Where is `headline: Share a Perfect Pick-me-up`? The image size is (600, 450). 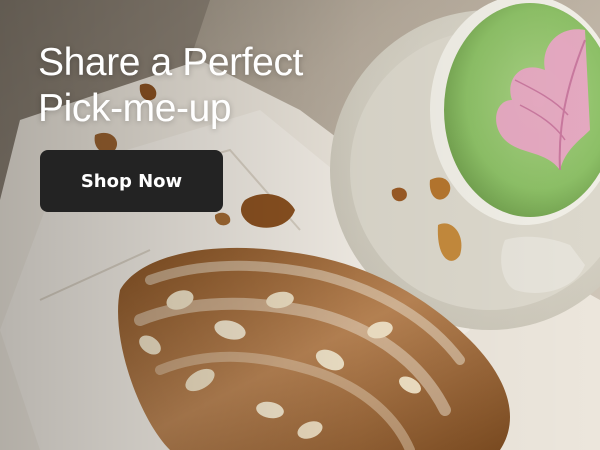
headline: Share a Perfect Pick-me-up is located at coordinates (170, 86).